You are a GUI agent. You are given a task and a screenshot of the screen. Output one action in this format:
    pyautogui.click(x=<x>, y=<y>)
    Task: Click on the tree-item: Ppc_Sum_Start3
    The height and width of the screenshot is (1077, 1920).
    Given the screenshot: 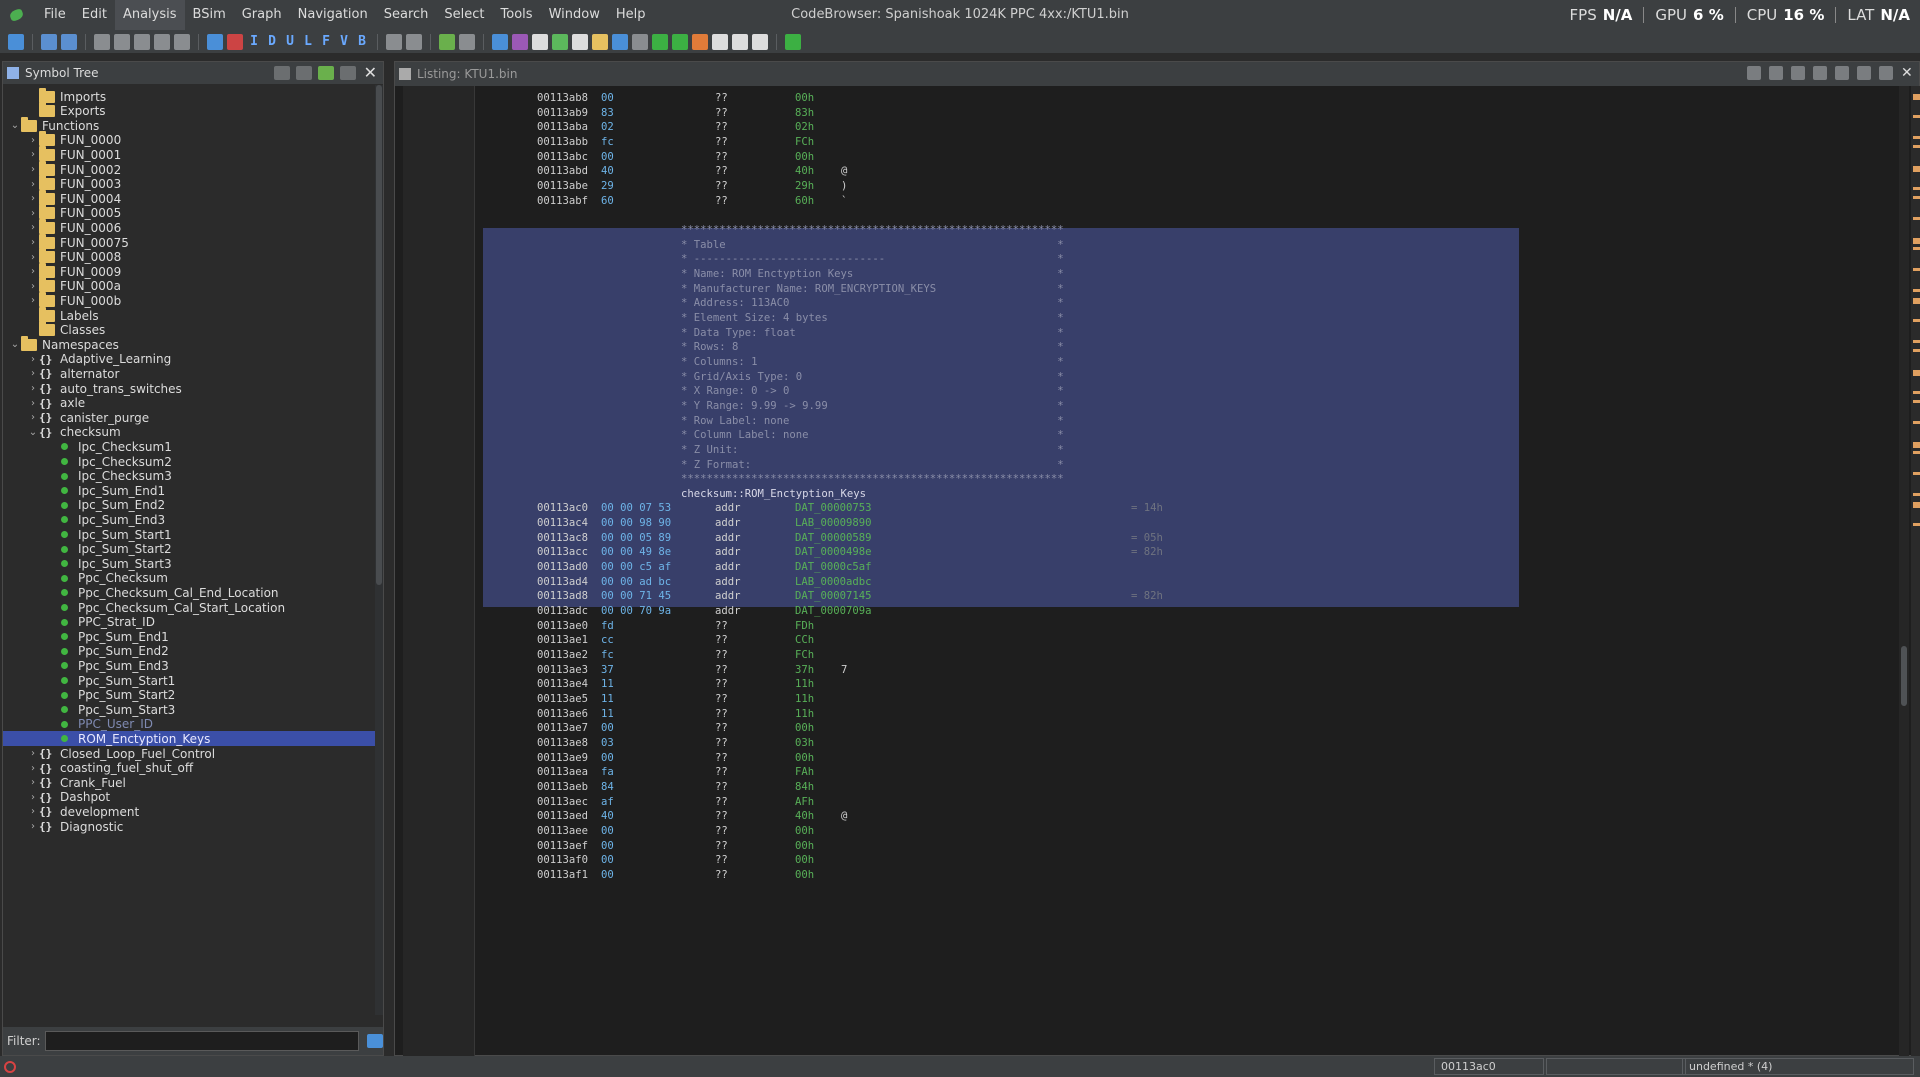 What is the action you would take?
    pyautogui.click(x=189, y=709)
    